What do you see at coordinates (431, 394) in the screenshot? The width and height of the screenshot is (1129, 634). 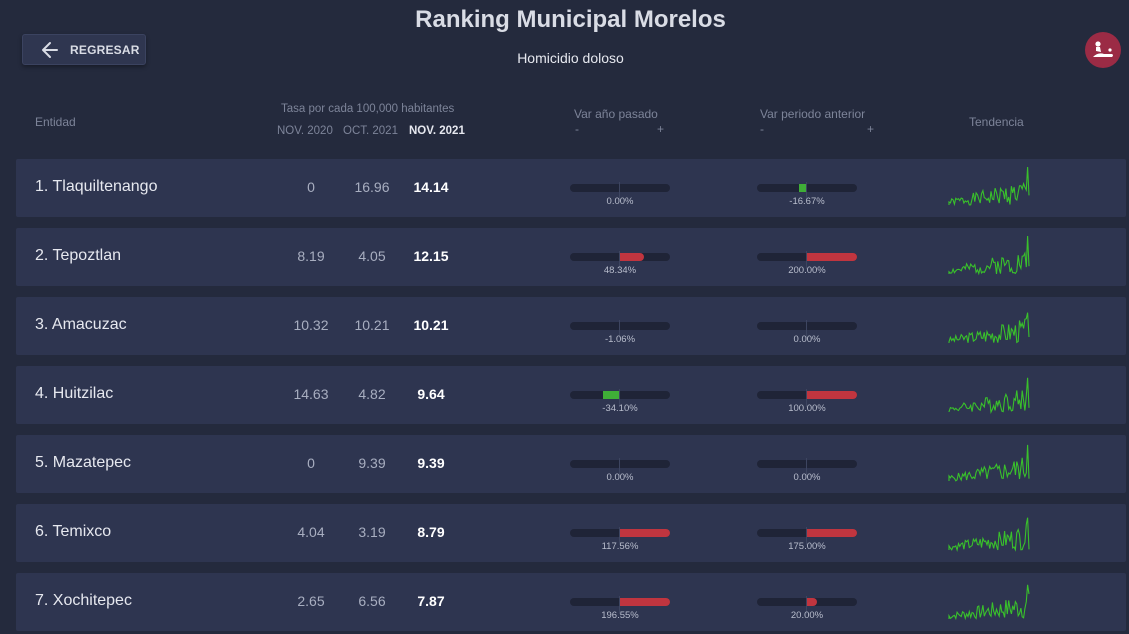 I see `rate-nov-2021: 9.64` at bounding box center [431, 394].